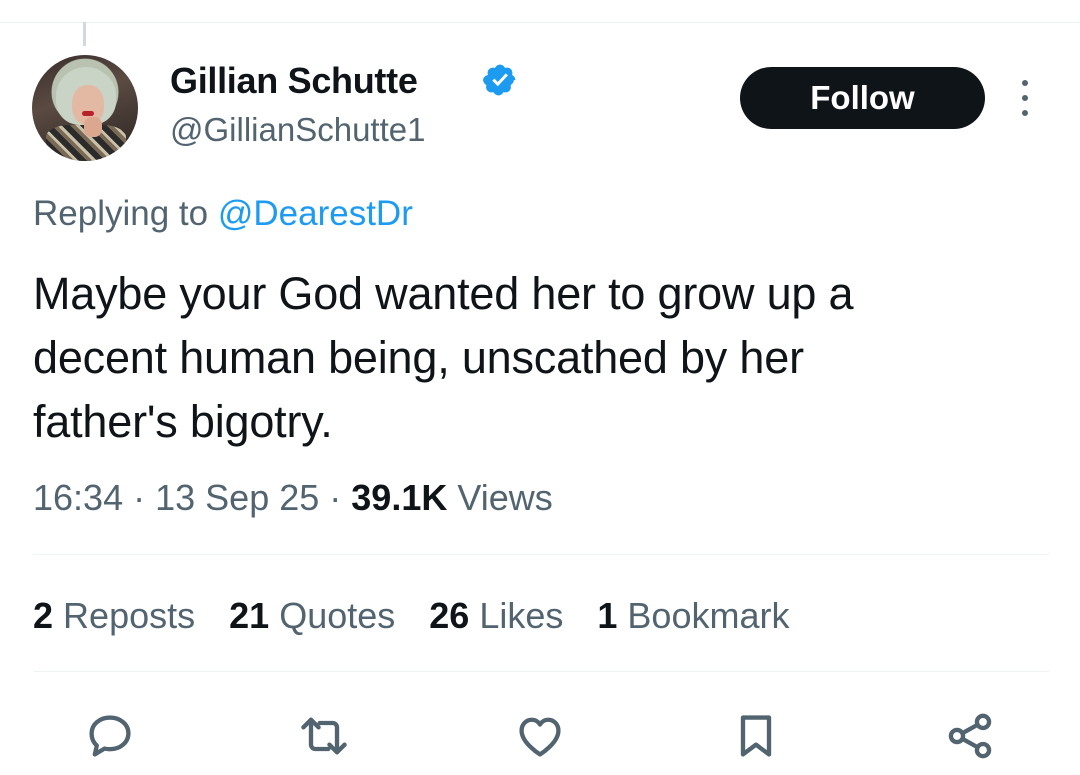  Describe the element at coordinates (499, 80) in the screenshot. I see `verified-badge-icon` at that location.